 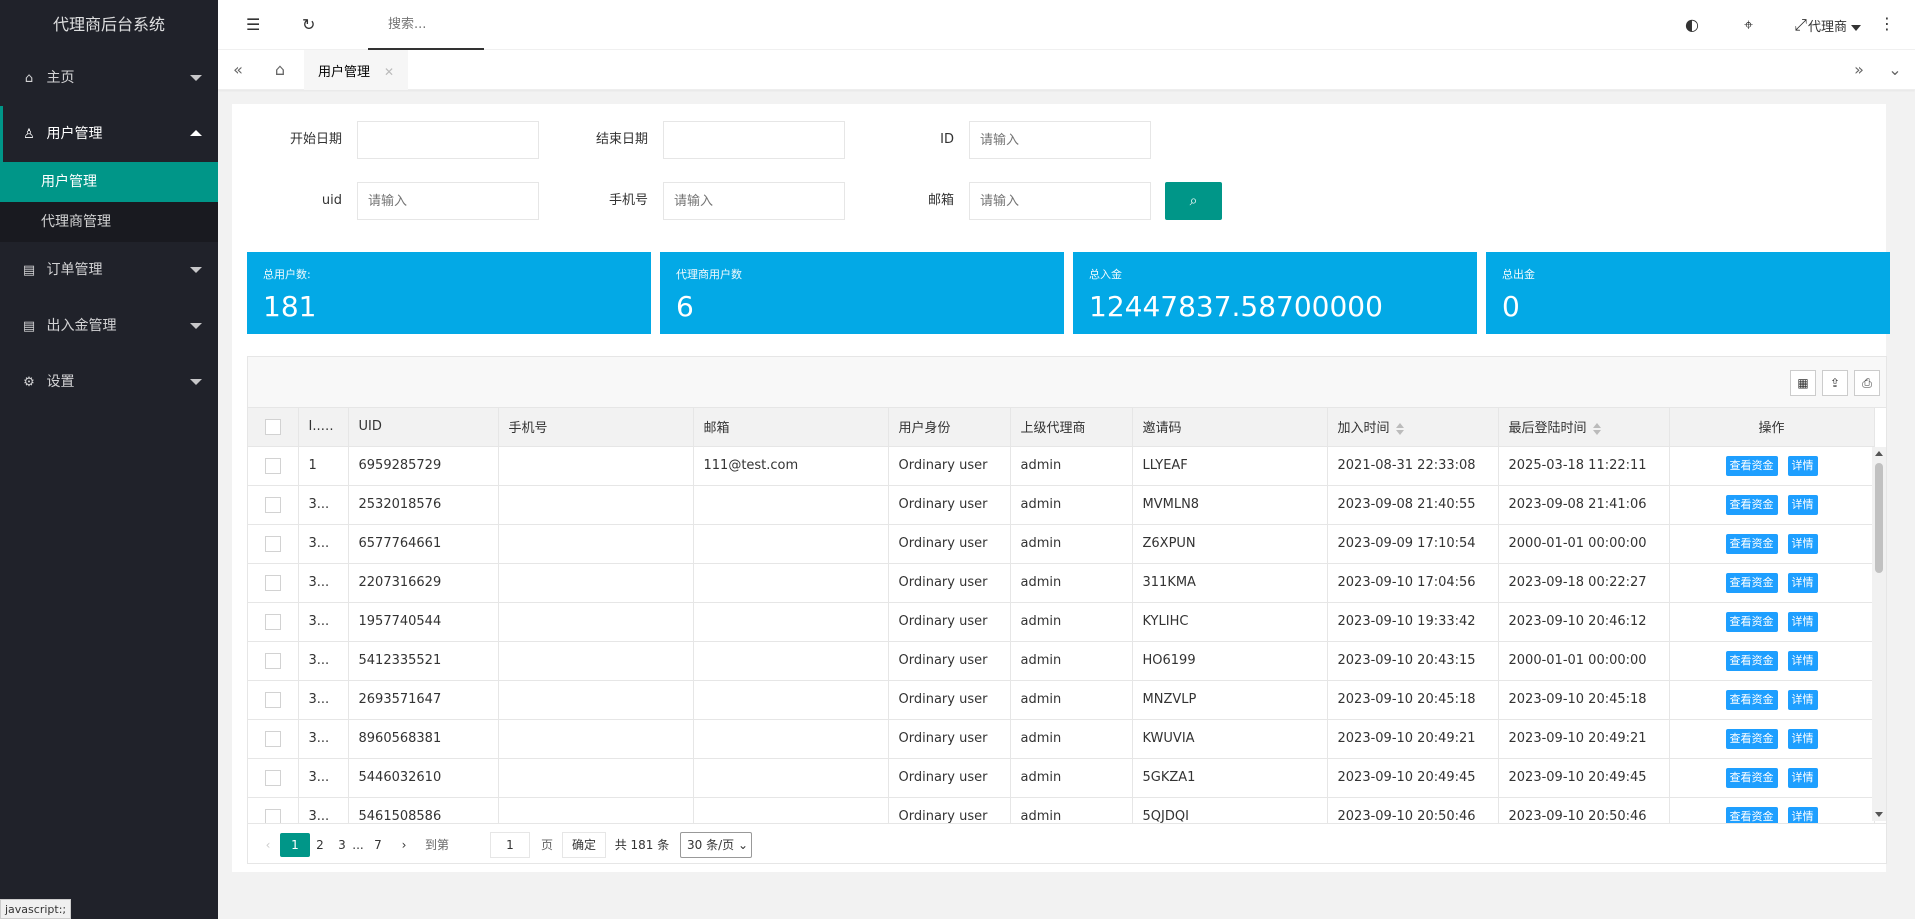 I want to click on page-1: 1, so click(x=295, y=845).